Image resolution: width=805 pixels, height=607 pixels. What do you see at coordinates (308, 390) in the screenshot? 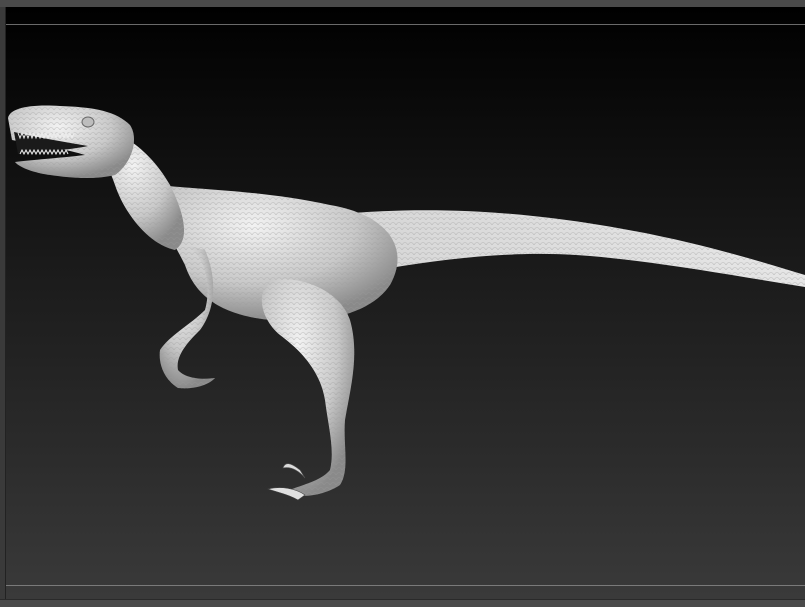
I see `hind-leg` at bounding box center [308, 390].